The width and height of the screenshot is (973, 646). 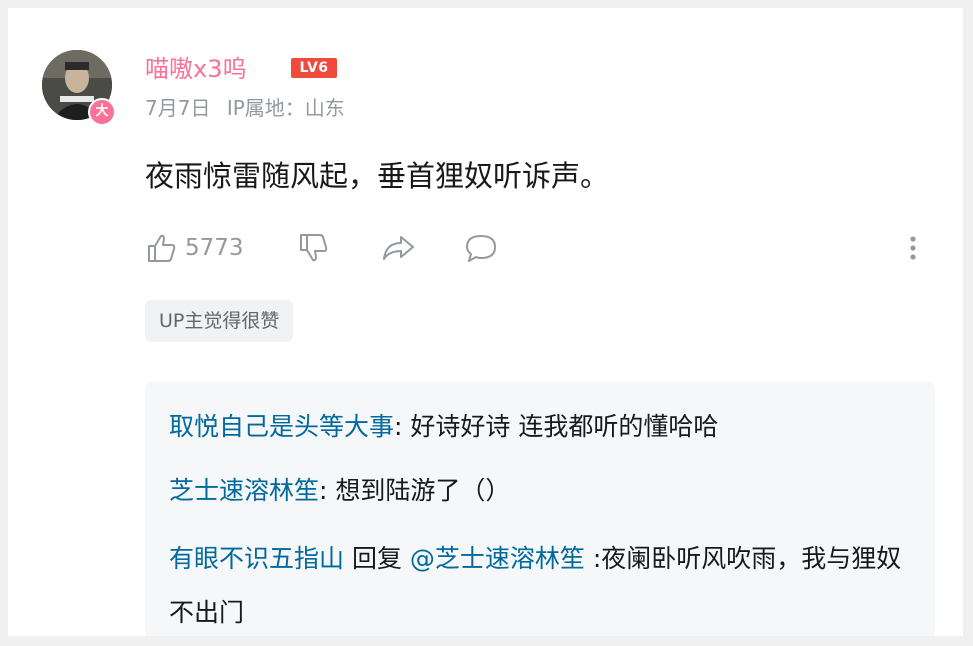 I want to click on share-button, so click(x=399, y=248).